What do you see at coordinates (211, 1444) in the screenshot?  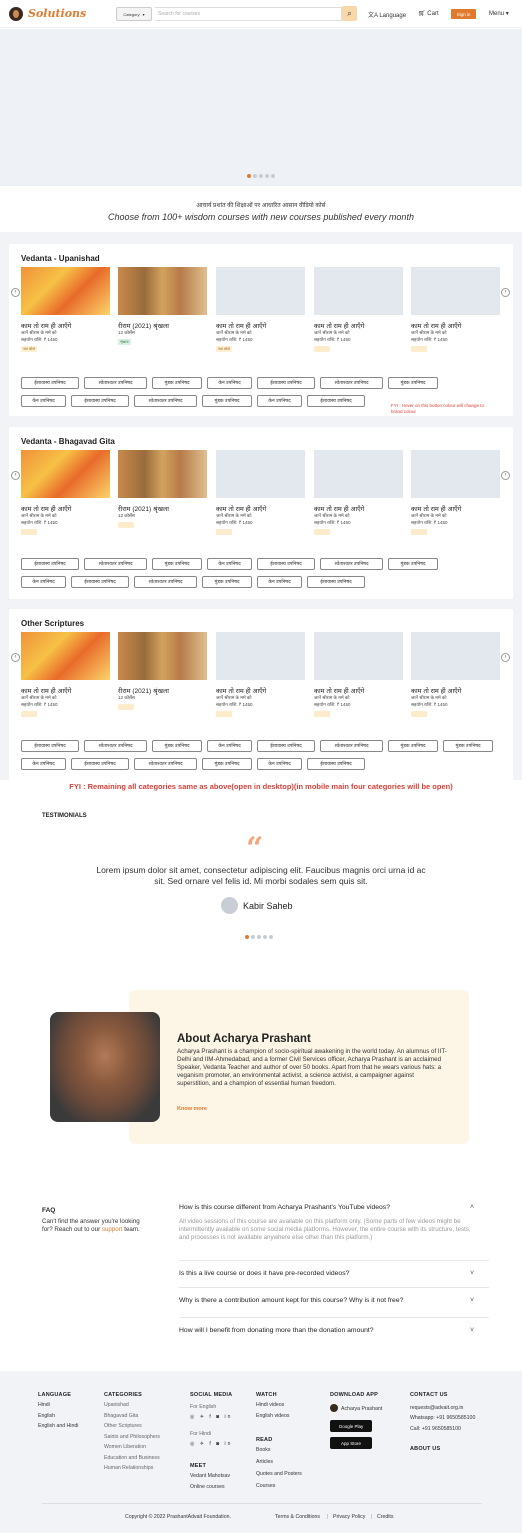 I see `social-icons-hindi: ◎ ✈ f ◙ in` at bounding box center [211, 1444].